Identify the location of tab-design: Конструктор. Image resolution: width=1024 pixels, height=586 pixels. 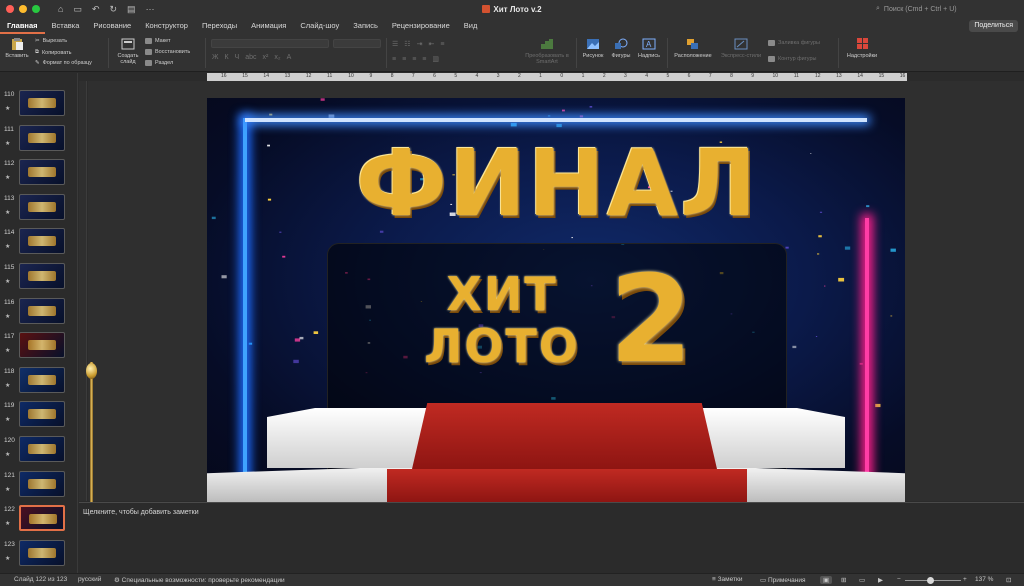
(166, 26).